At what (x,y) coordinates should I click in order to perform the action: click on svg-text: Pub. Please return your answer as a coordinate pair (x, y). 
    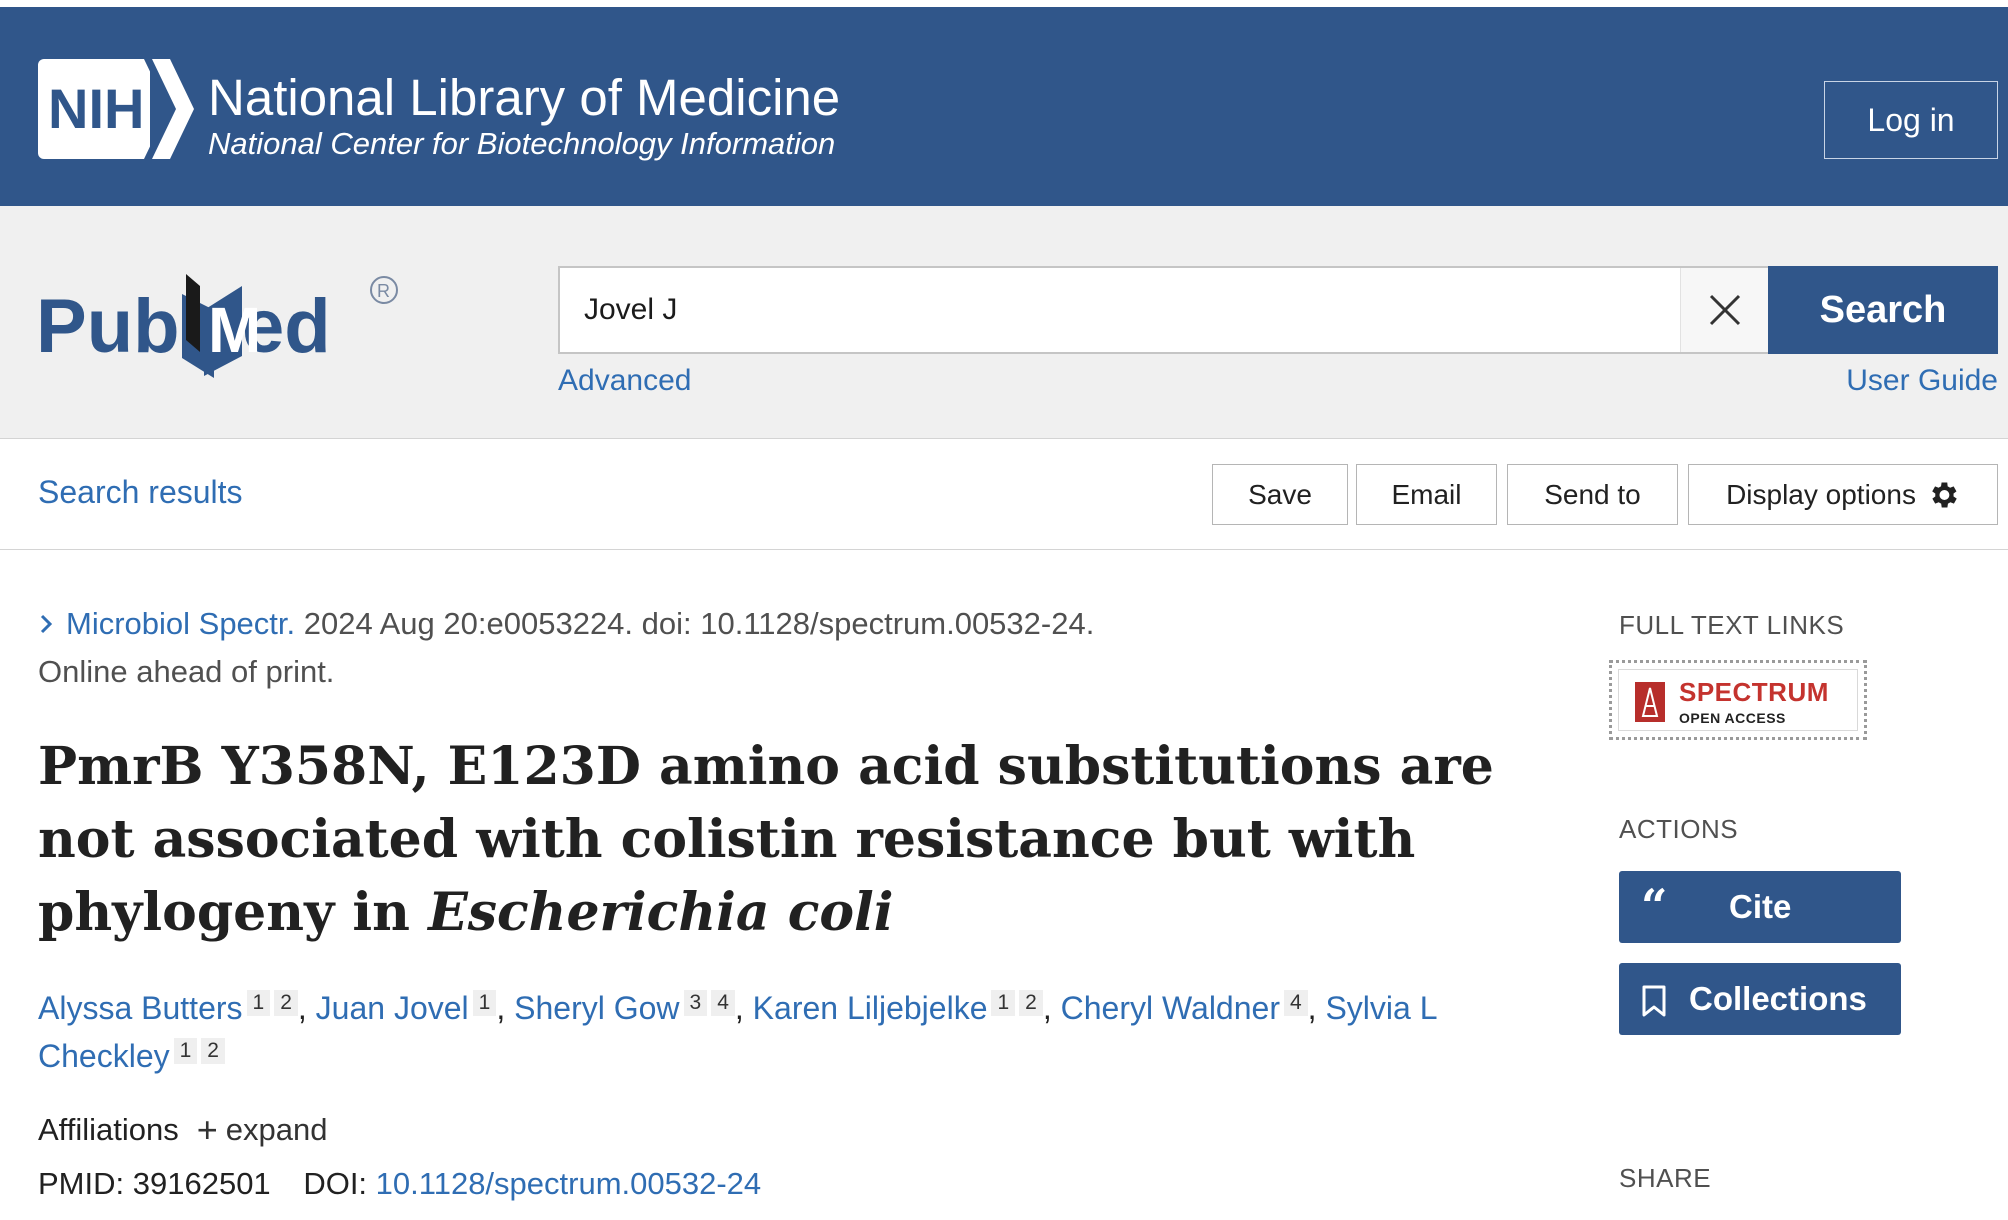
    Looking at the image, I should click on (108, 326).